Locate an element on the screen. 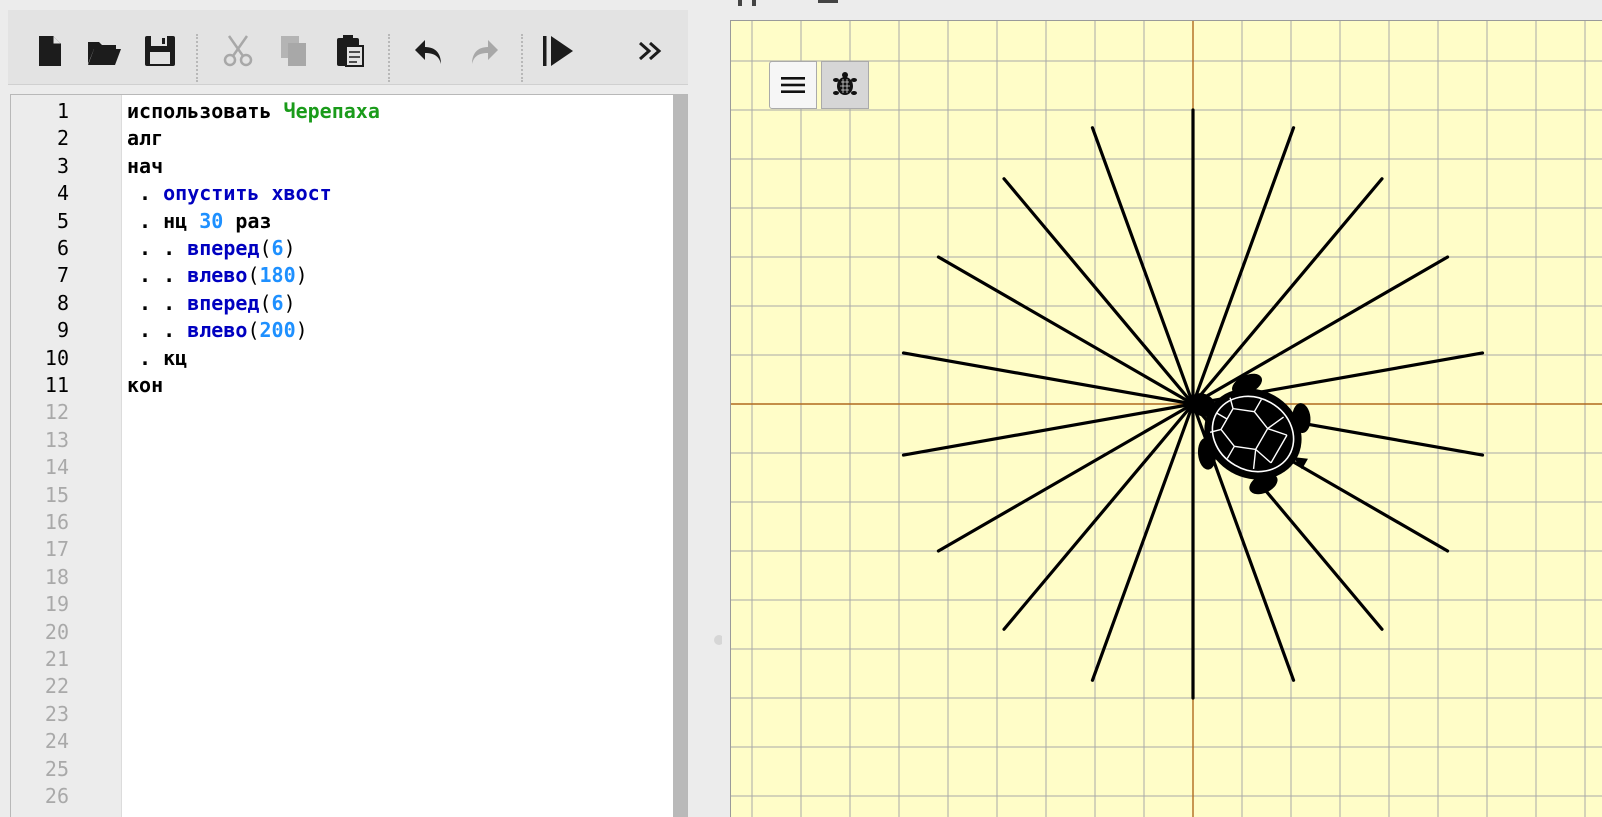 This screenshot has width=1602, height=817. run-button is located at coordinates (558, 51).